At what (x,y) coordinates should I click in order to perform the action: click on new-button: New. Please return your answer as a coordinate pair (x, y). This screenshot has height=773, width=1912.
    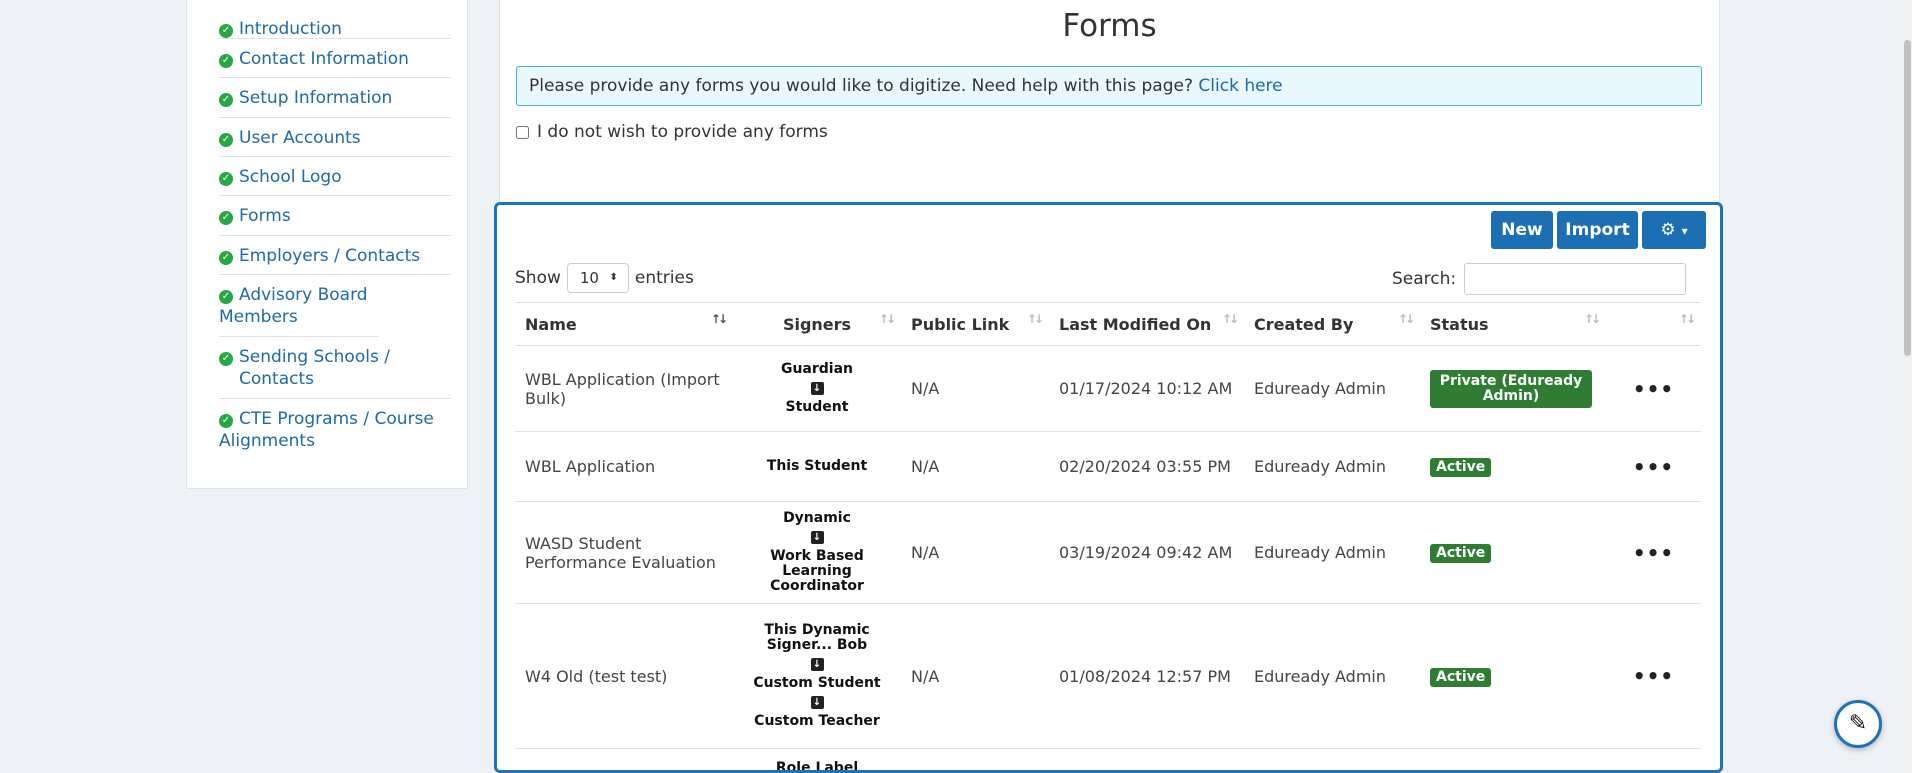
    Looking at the image, I should click on (1522, 230).